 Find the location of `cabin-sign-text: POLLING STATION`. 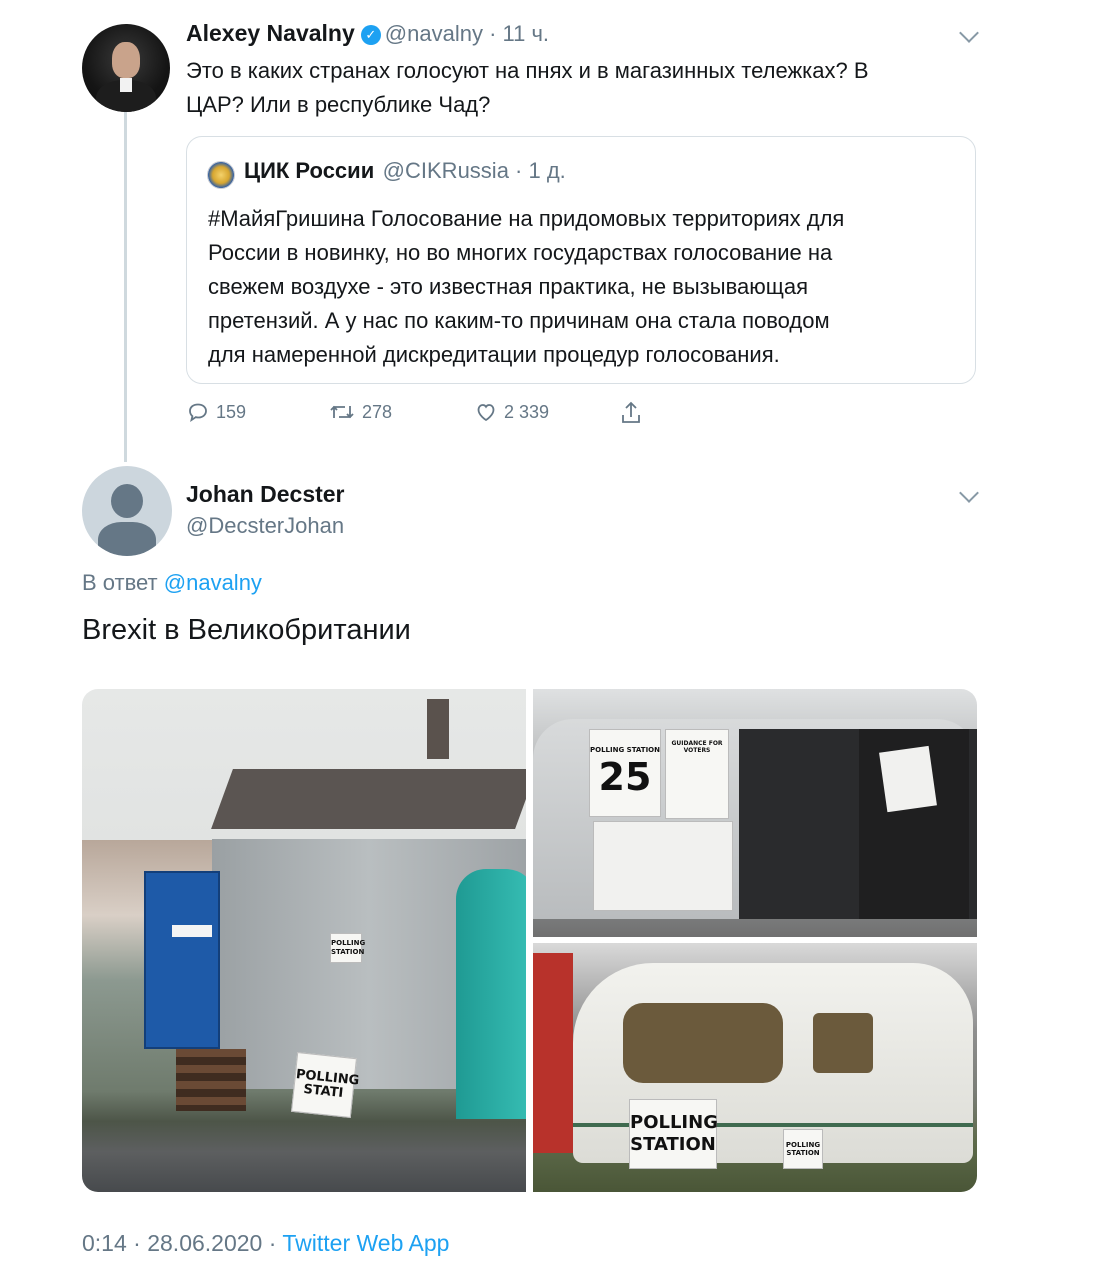

cabin-sign-text: POLLING STATION is located at coordinates (348, 947).